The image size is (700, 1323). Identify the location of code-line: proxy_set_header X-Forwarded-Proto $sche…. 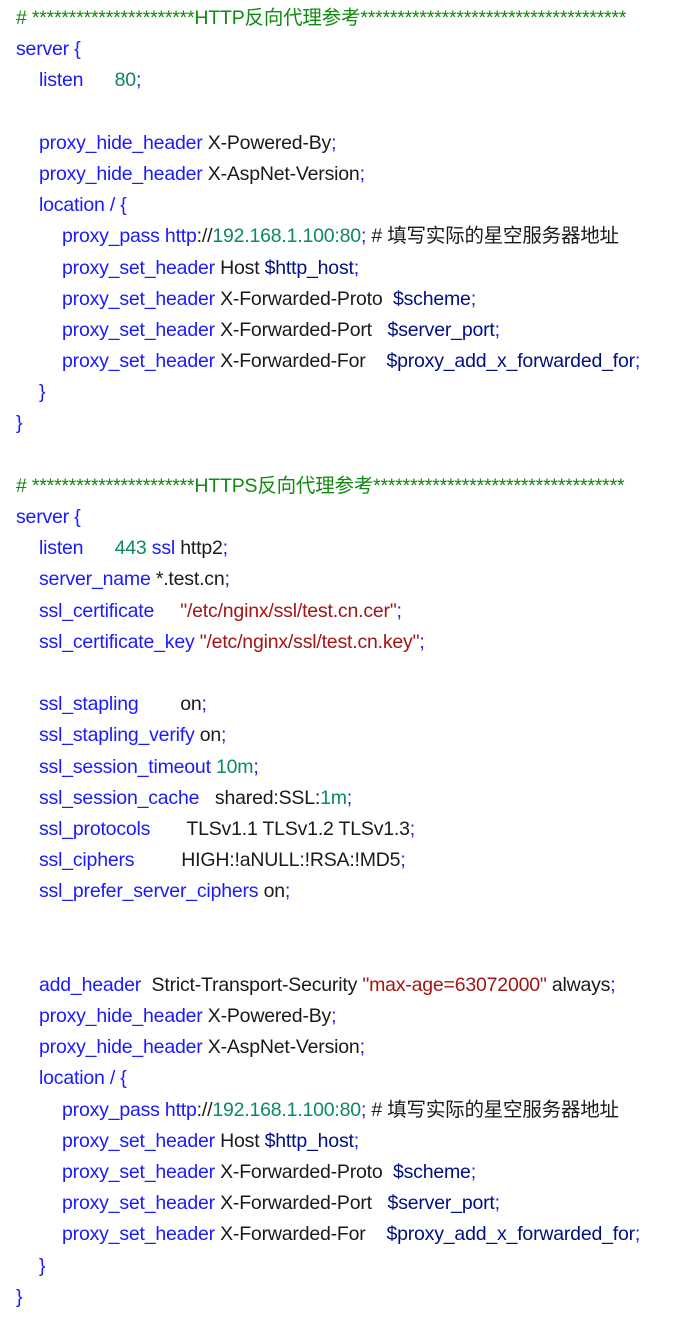
(350, 299).